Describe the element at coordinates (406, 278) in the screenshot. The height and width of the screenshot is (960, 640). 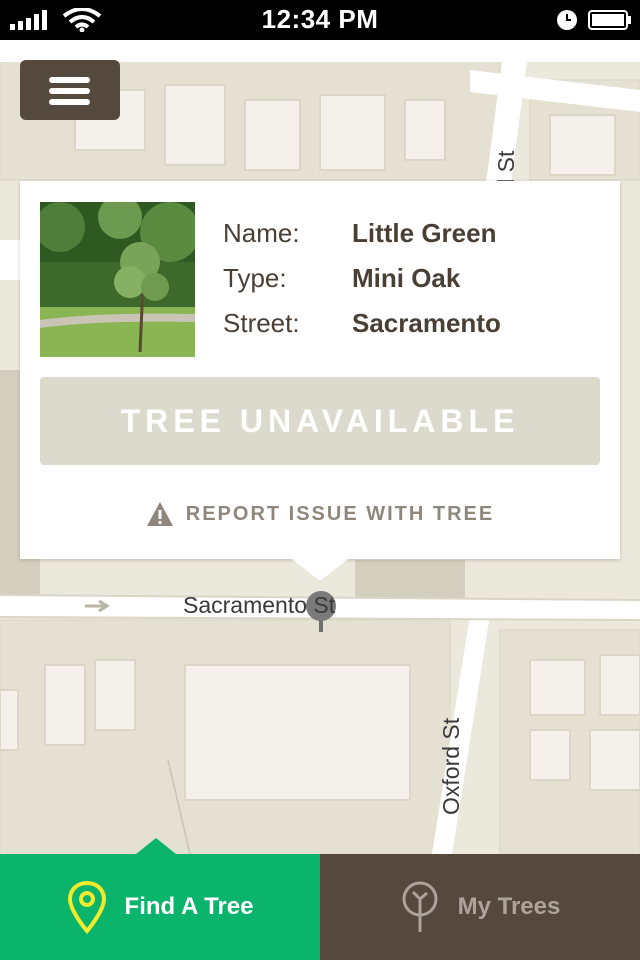
I see `type-value: Mini Oak` at that location.